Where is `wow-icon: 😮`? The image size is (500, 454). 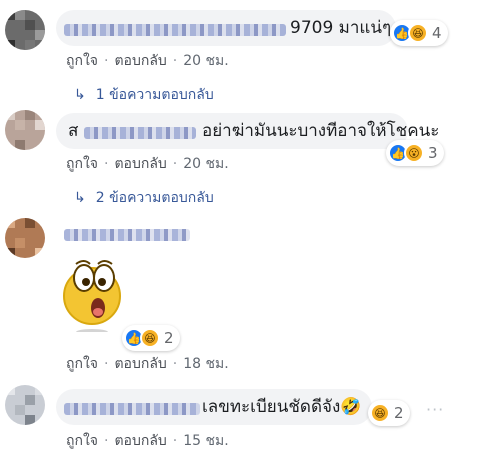
wow-icon: 😮 is located at coordinates (414, 153).